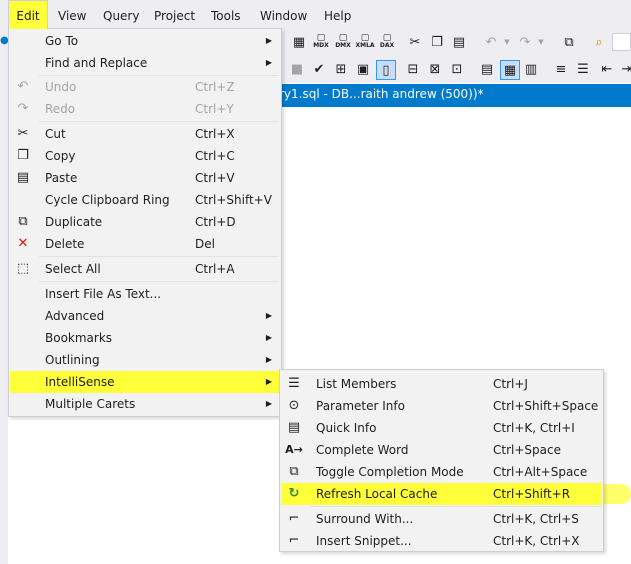 The height and width of the screenshot is (564, 631). I want to click on menu-help: Help, so click(337, 14).